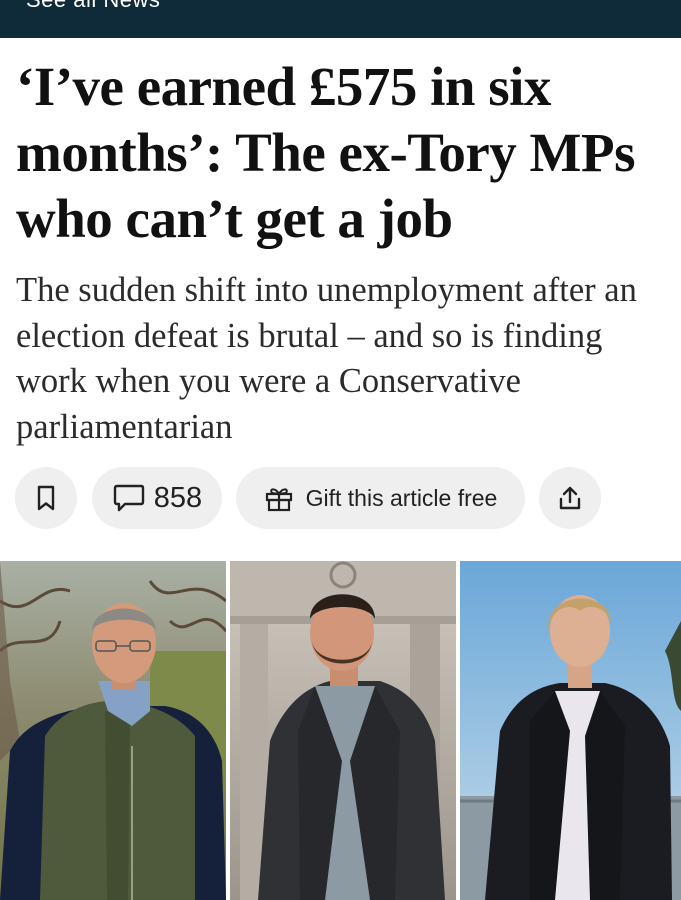 The height and width of the screenshot is (900, 681). Describe the element at coordinates (113, 730) in the screenshot. I see `photo-former-mp-gilet` at that location.